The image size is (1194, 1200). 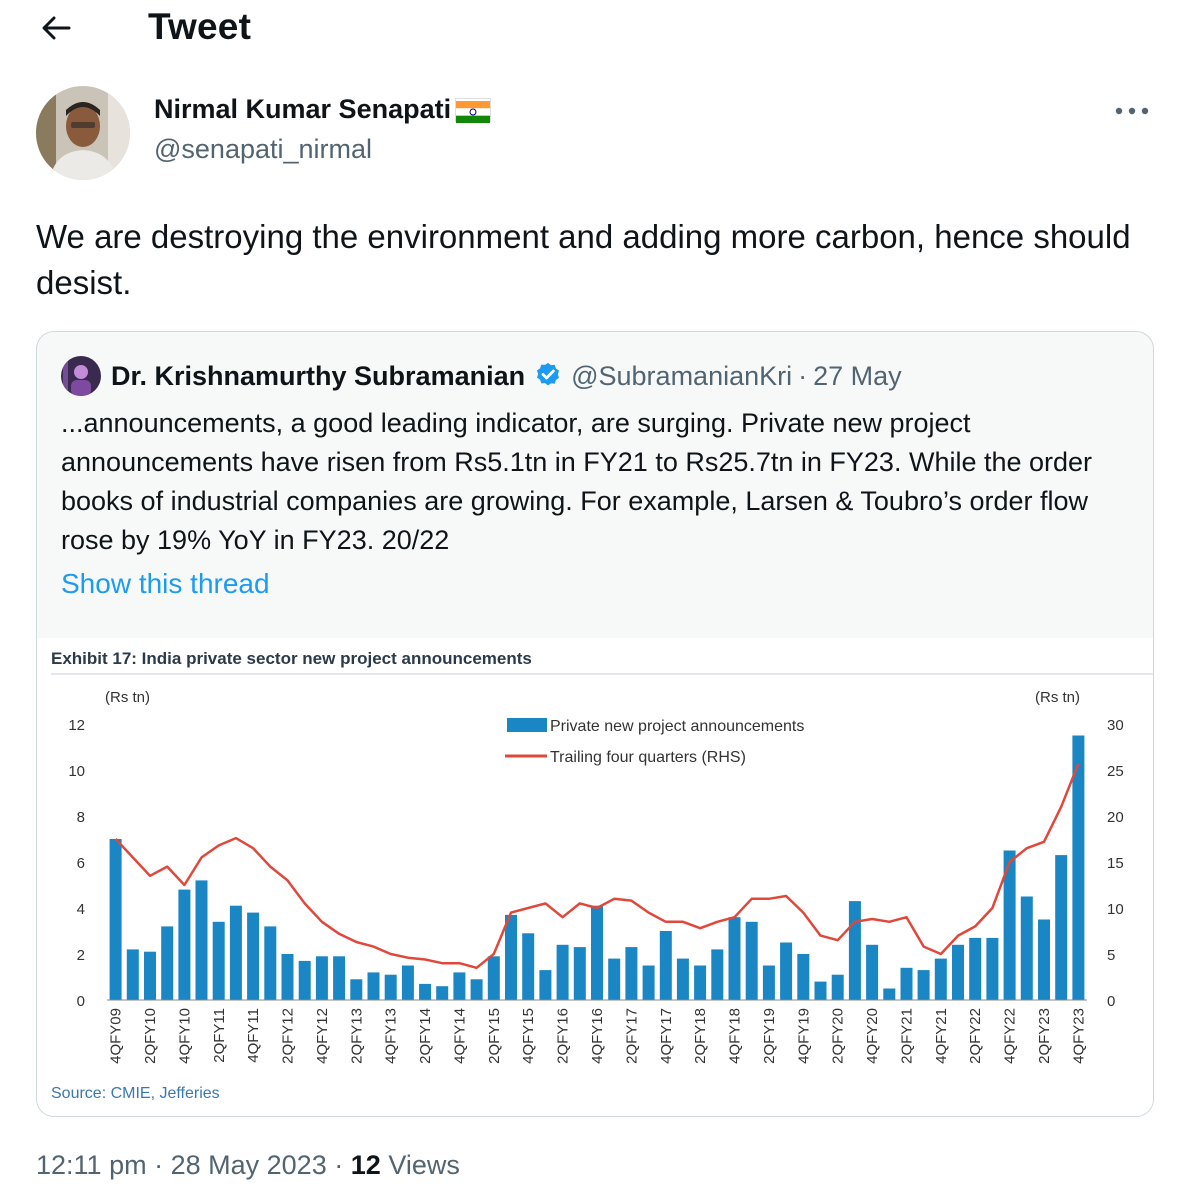 I want to click on y2-tick-label: 15, so click(x=1115, y=863).